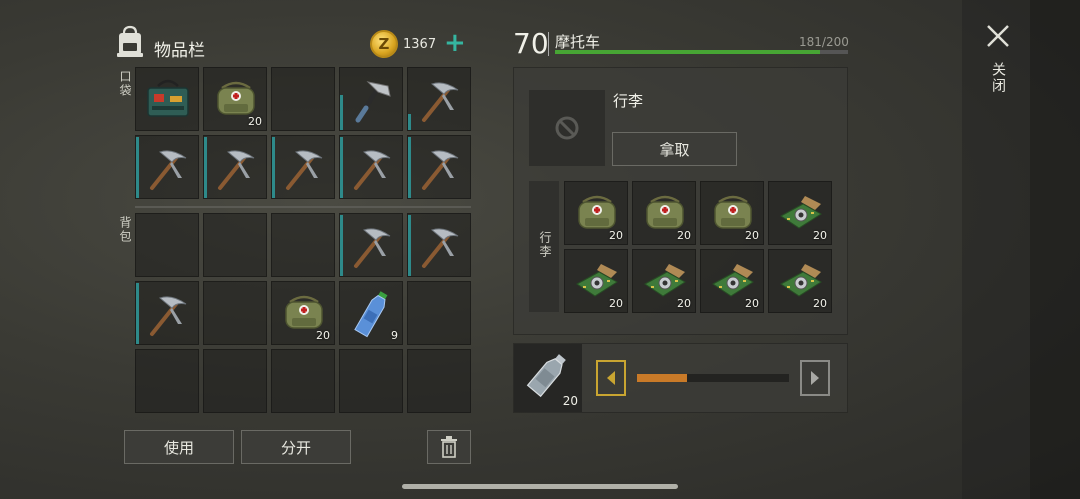 Image resolution: width=1080 pixels, height=499 pixels. What do you see at coordinates (125, 84) in the screenshot?
I see `pockets-label: 口袋` at bounding box center [125, 84].